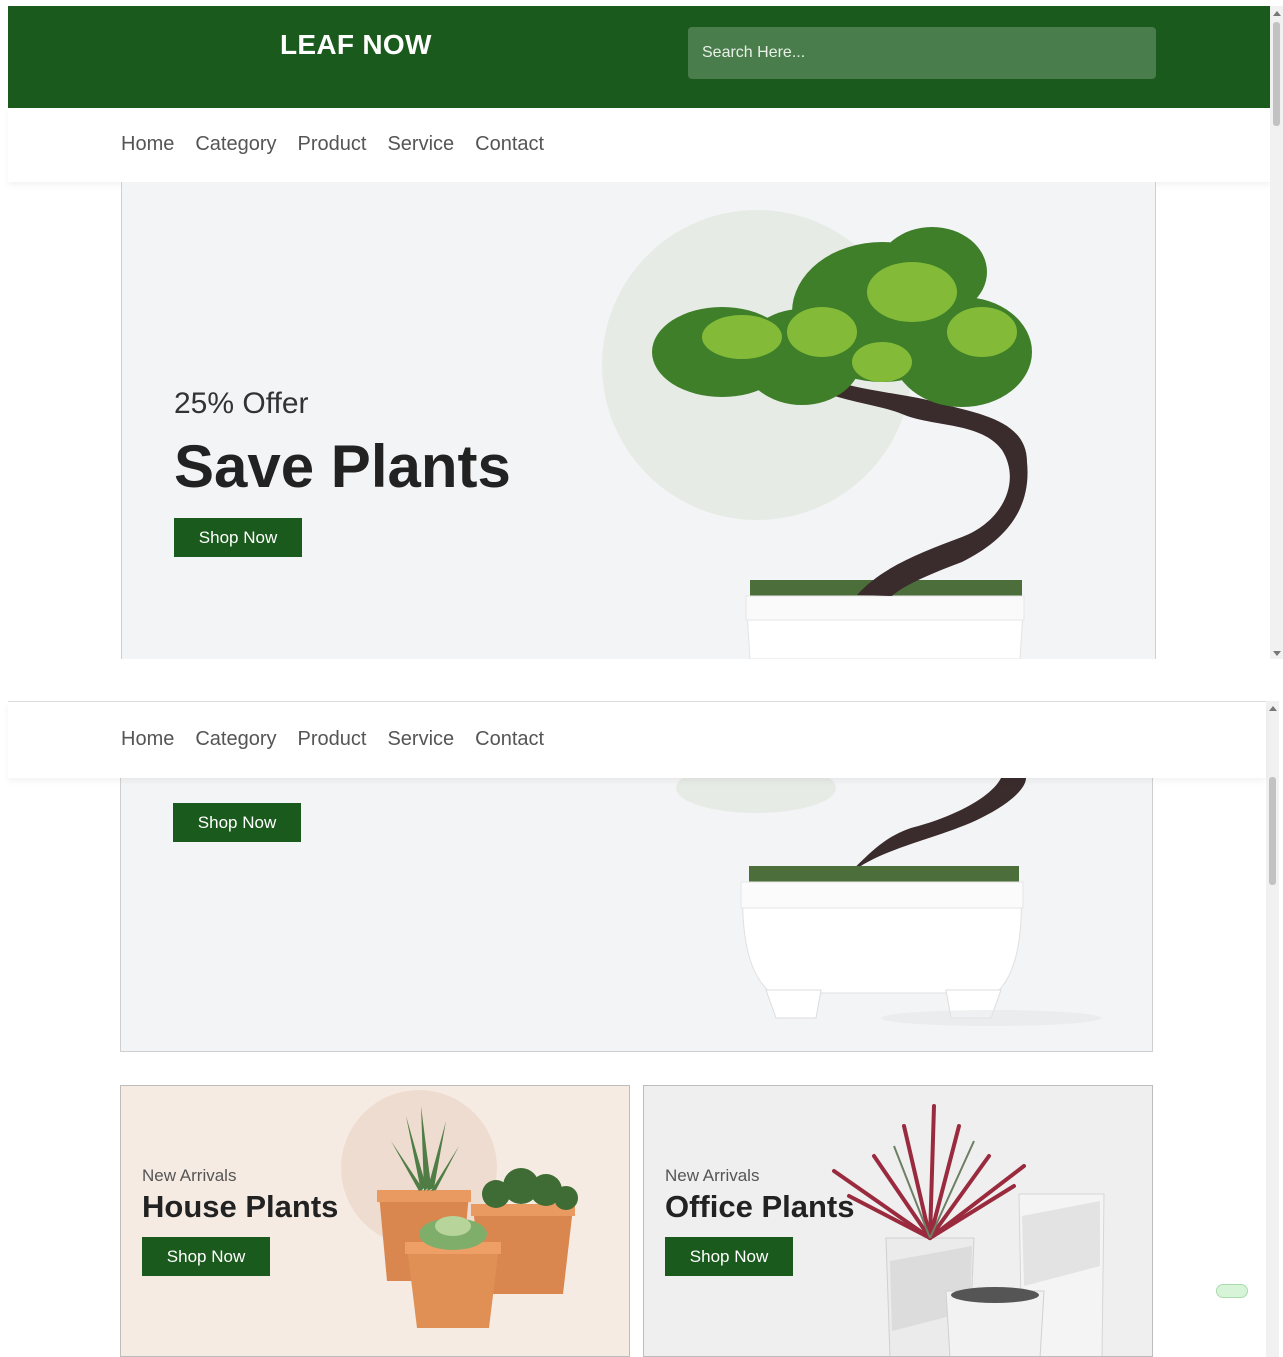 The height and width of the screenshot is (1357, 1283). Describe the element at coordinates (922, 53) in the screenshot. I see `search-input` at that location.